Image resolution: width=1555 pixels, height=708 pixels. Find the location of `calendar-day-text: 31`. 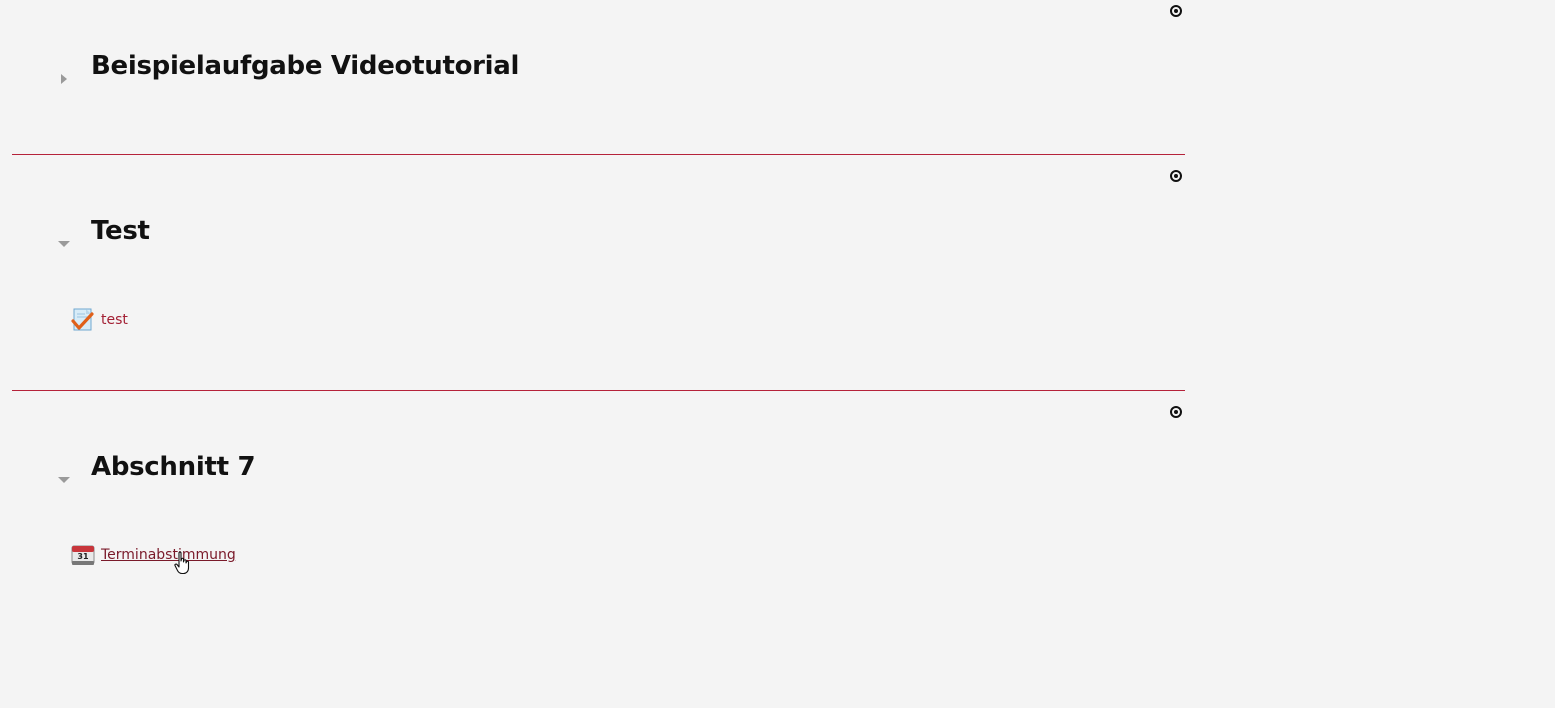

calendar-day-text: 31 is located at coordinates (83, 556).